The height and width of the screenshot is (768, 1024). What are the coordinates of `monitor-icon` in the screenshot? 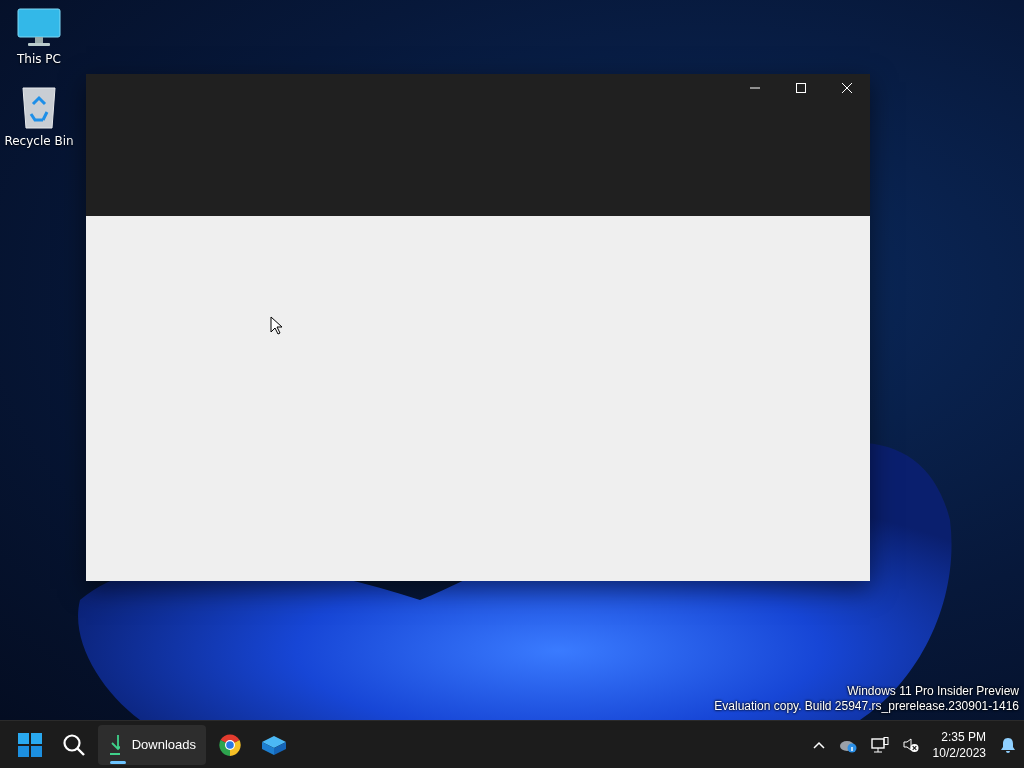 It's located at (39, 28).